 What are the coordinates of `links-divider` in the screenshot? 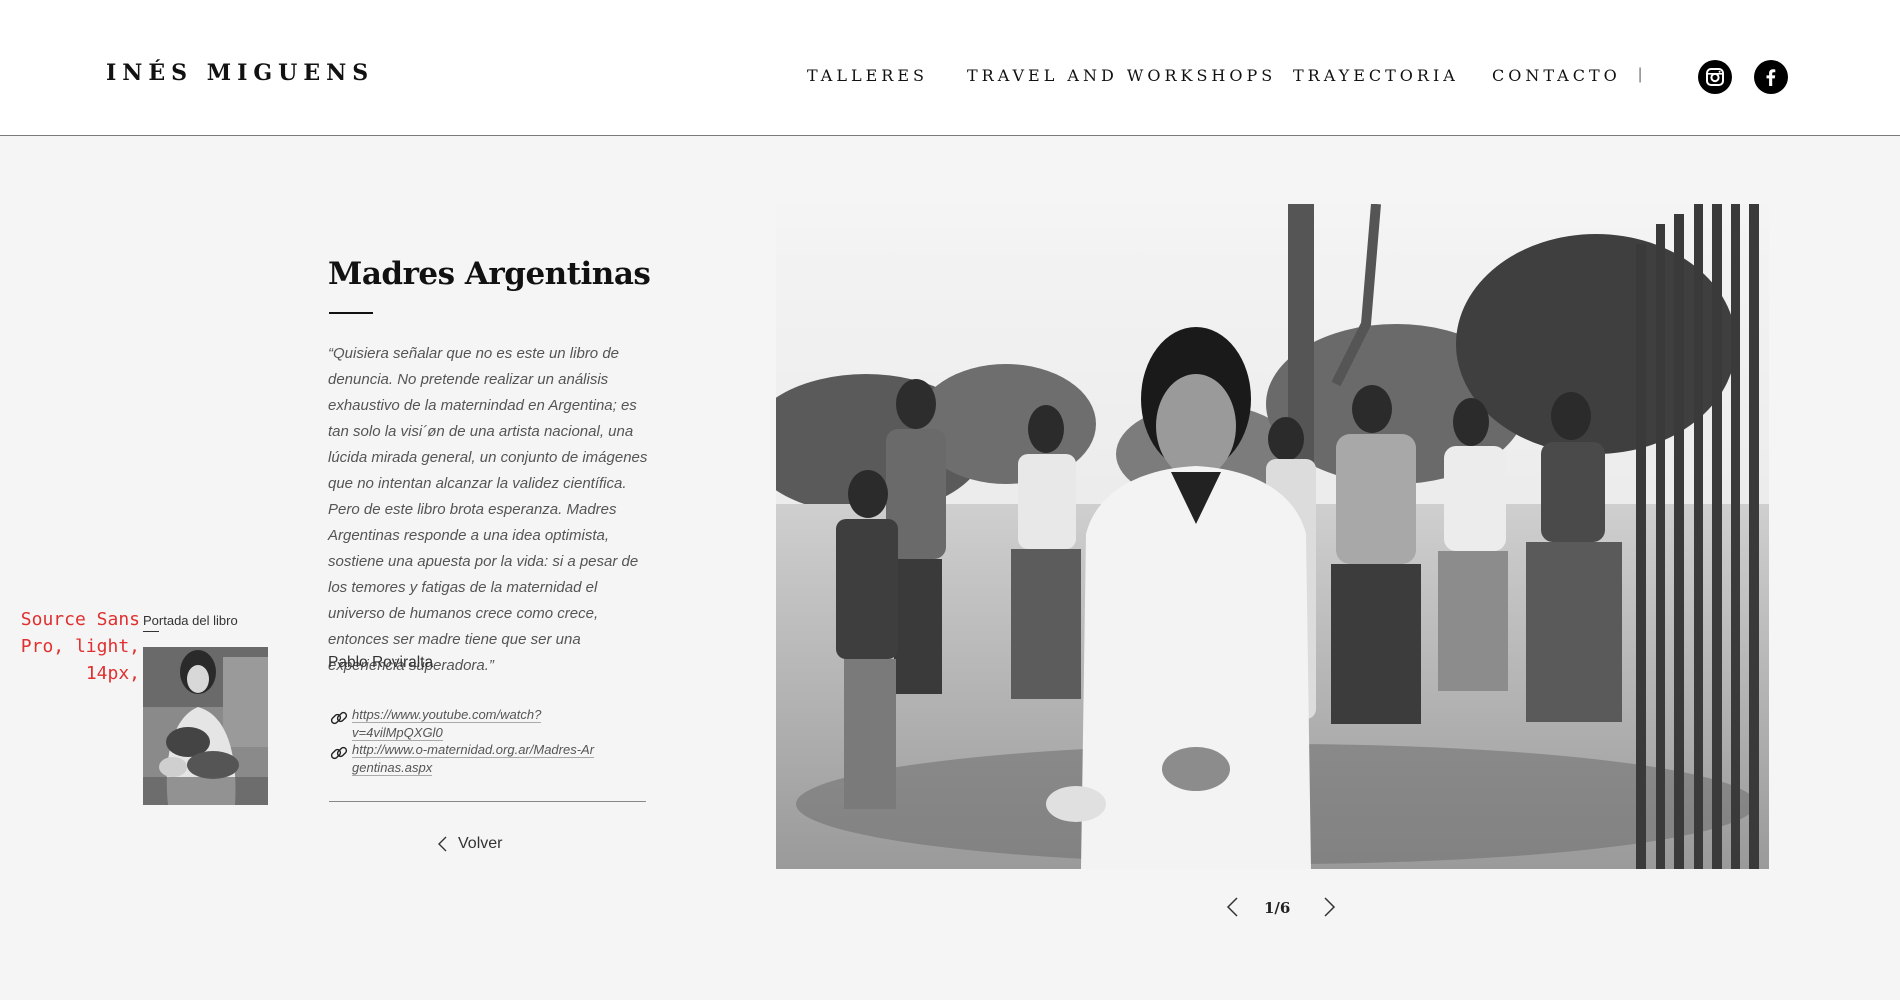 It's located at (487, 801).